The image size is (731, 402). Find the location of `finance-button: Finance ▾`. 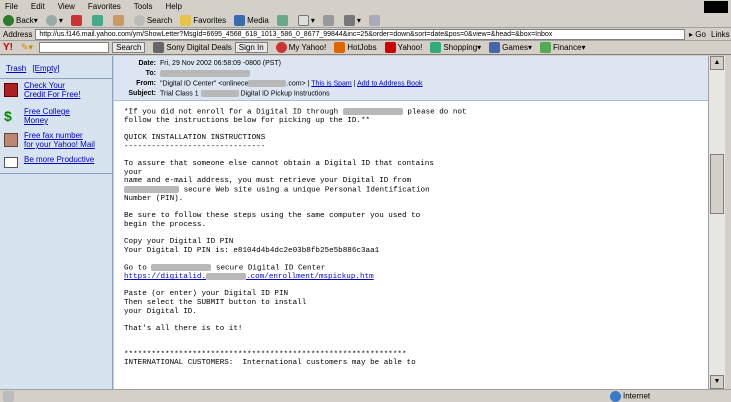

finance-button: Finance ▾ is located at coordinates (562, 47).